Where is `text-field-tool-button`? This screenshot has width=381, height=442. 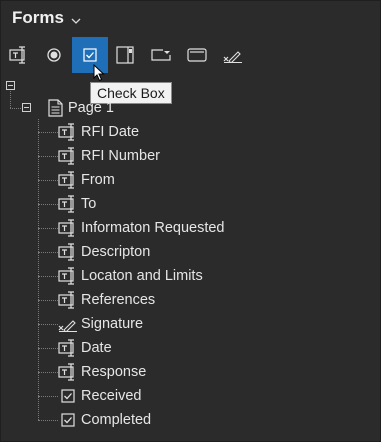 text-field-tool-button is located at coordinates (19, 55).